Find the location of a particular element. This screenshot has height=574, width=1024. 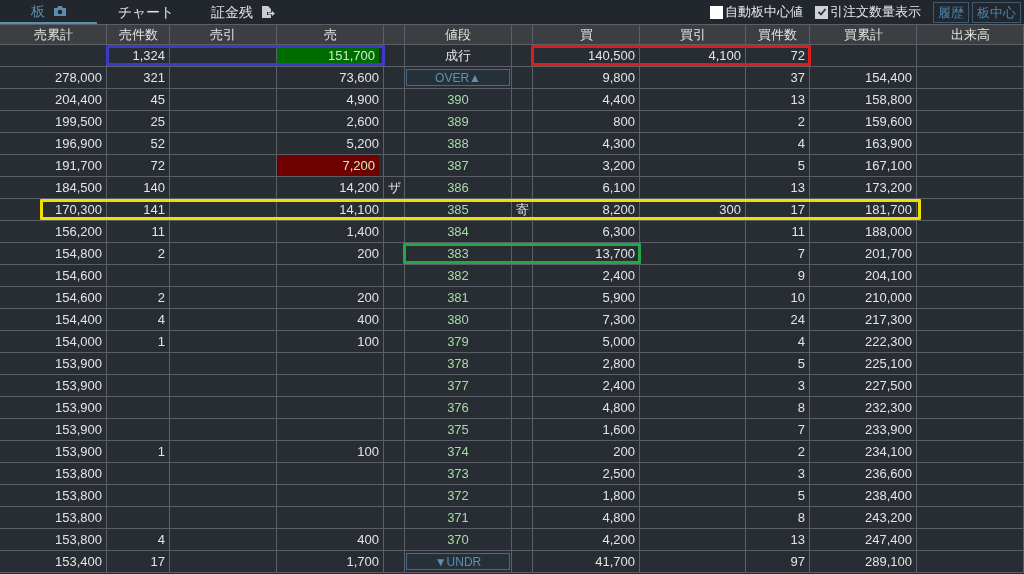

table-cell-text: 7,300 is located at coordinates (618, 319).